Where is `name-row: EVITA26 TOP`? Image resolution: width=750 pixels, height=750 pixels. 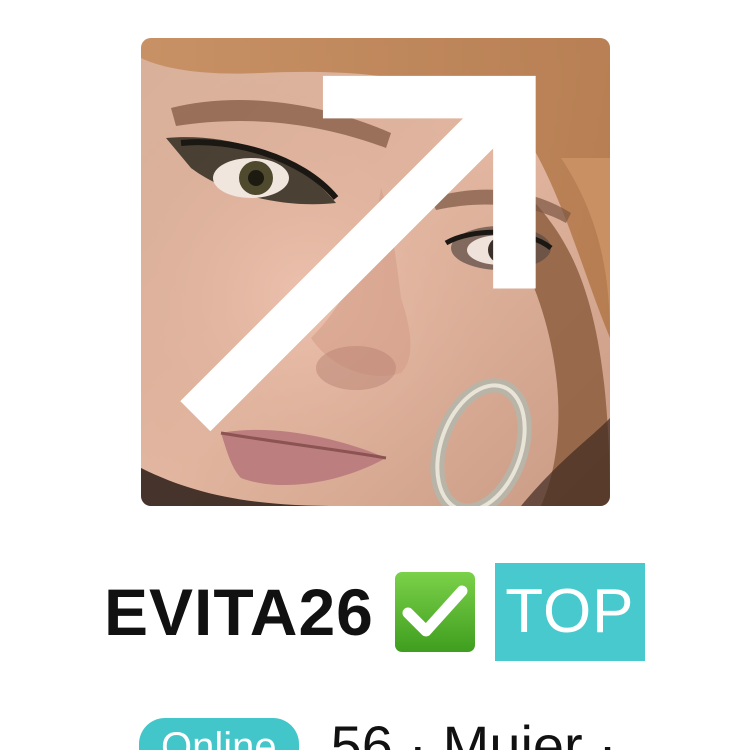
name-row: EVITA26 TOP is located at coordinates (374, 612).